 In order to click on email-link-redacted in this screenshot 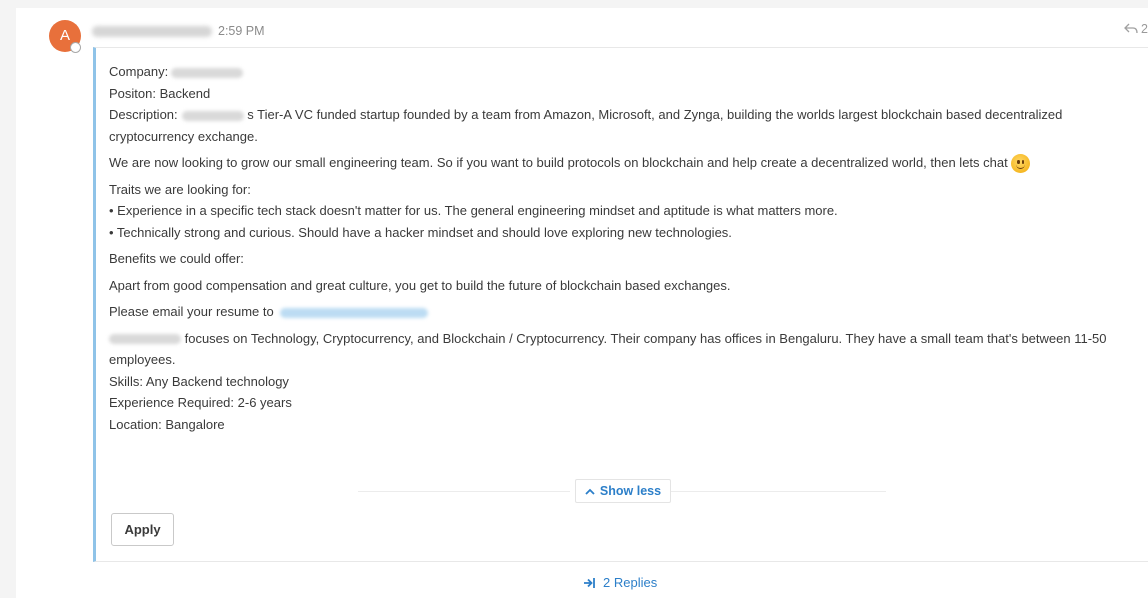, I will do `click(354, 312)`.